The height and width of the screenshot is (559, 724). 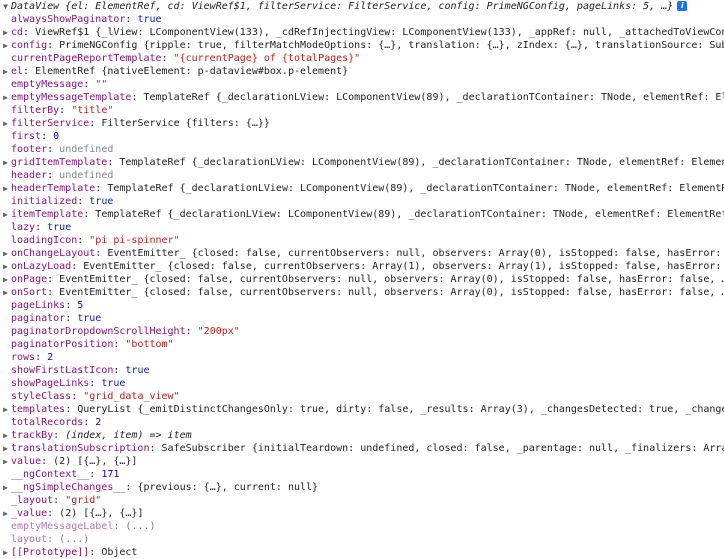 I want to click on info-icon: i, so click(x=682, y=6).